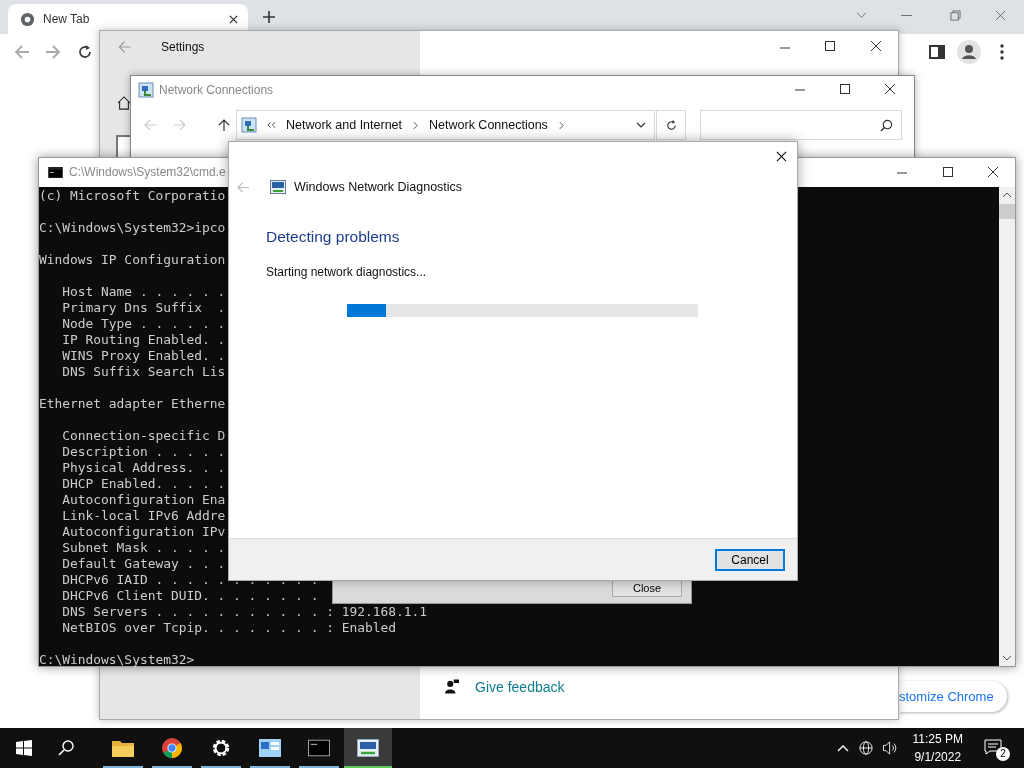 The height and width of the screenshot is (768, 1024). Describe the element at coordinates (143, 484) in the screenshot. I see `console-line: DHCP Enabled. . . . .` at that location.